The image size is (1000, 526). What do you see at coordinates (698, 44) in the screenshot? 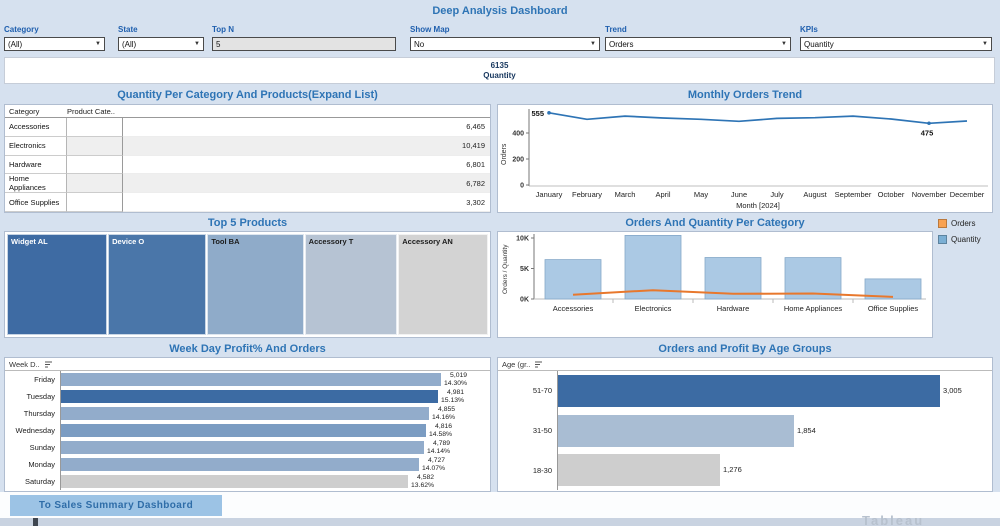
I see `trend-dropdown: Orders ▼` at bounding box center [698, 44].